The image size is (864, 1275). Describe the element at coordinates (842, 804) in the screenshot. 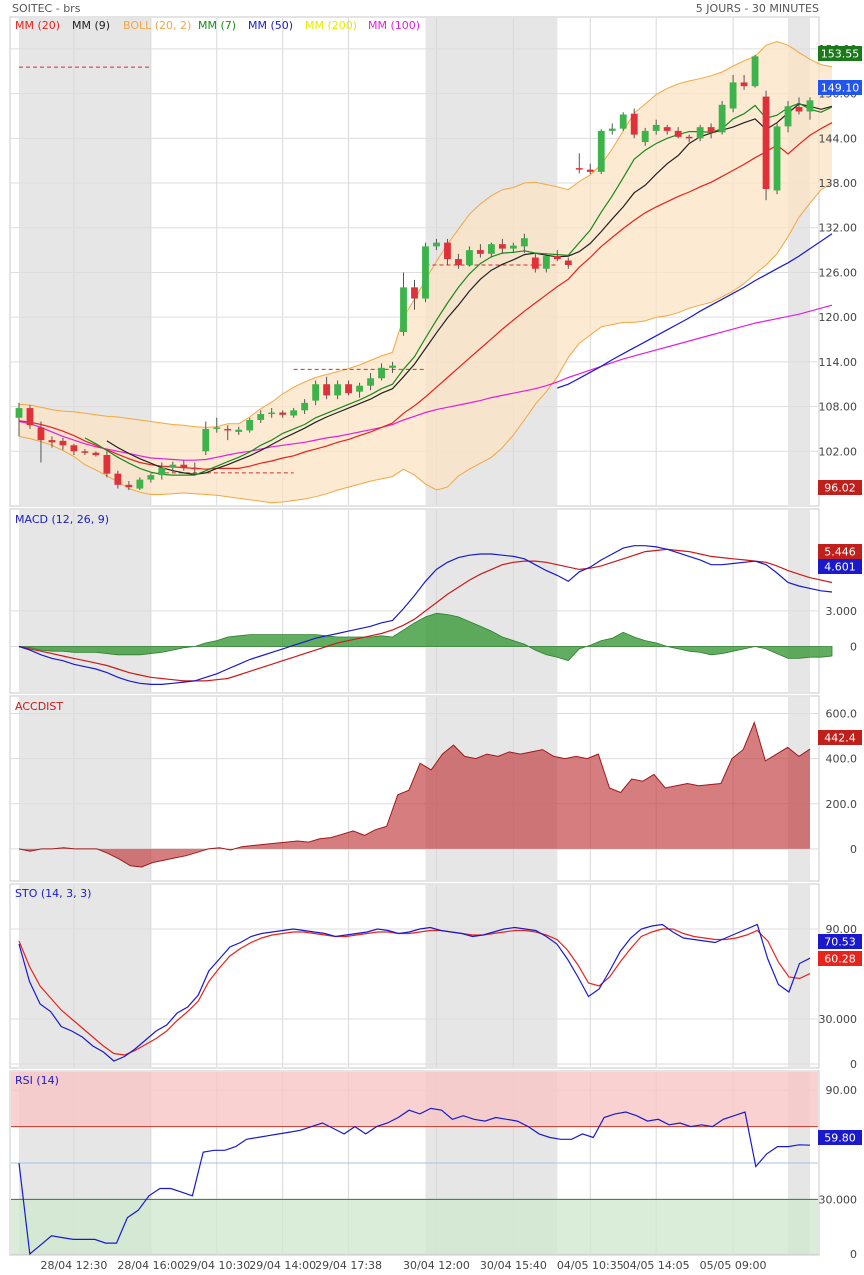

I see `accdist-ytick-2: 200.0` at that location.